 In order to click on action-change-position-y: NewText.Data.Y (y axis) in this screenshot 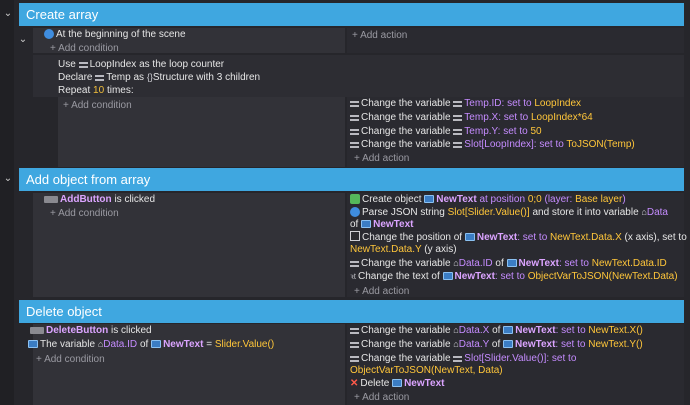, I will do `click(403, 249)`.